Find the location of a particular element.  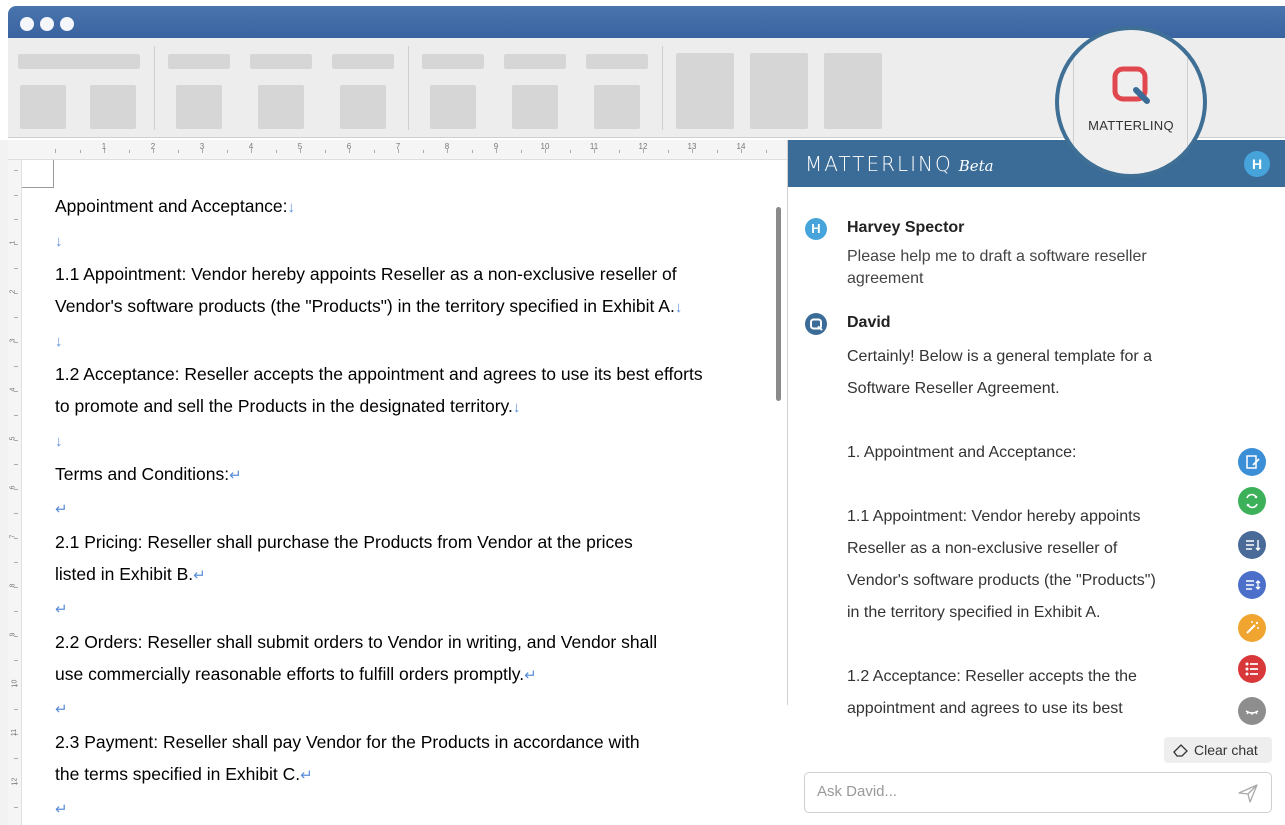

ruler-number: 10 is located at coordinates (15, 683).